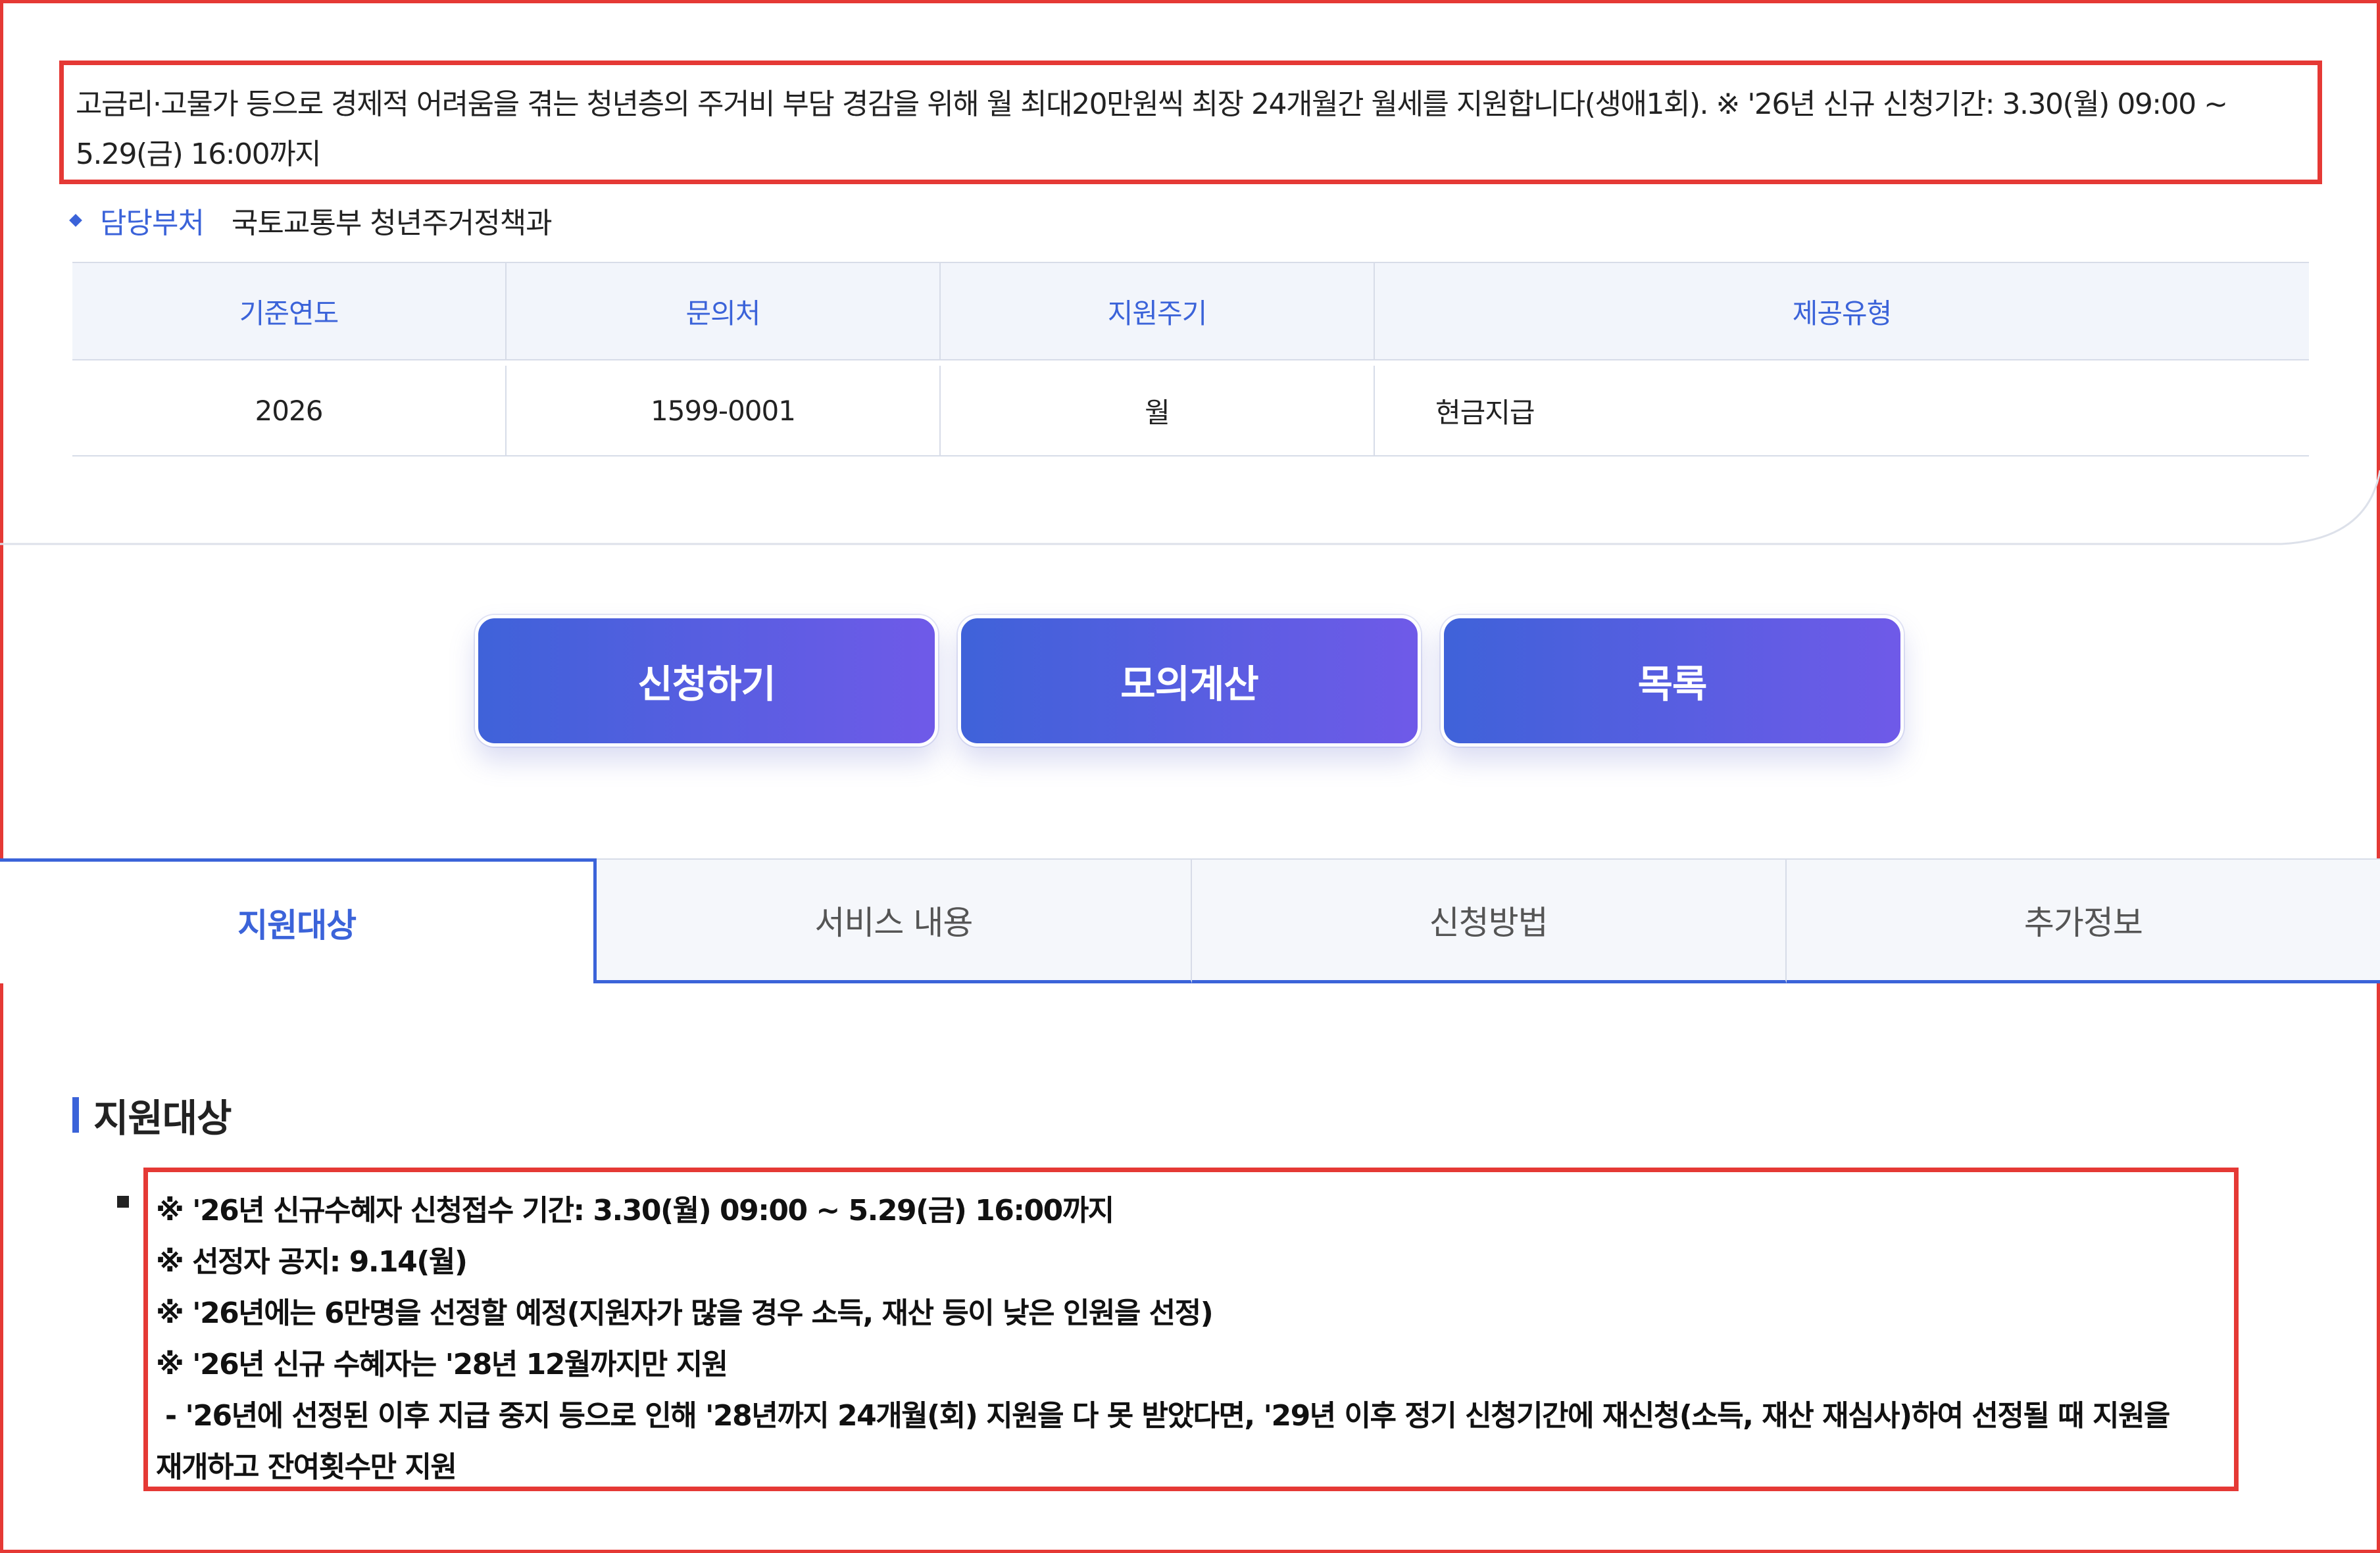 The width and height of the screenshot is (2380, 1553). Describe the element at coordinates (894, 921) in the screenshot. I see `tab-service-content: 서비스 내용` at that location.